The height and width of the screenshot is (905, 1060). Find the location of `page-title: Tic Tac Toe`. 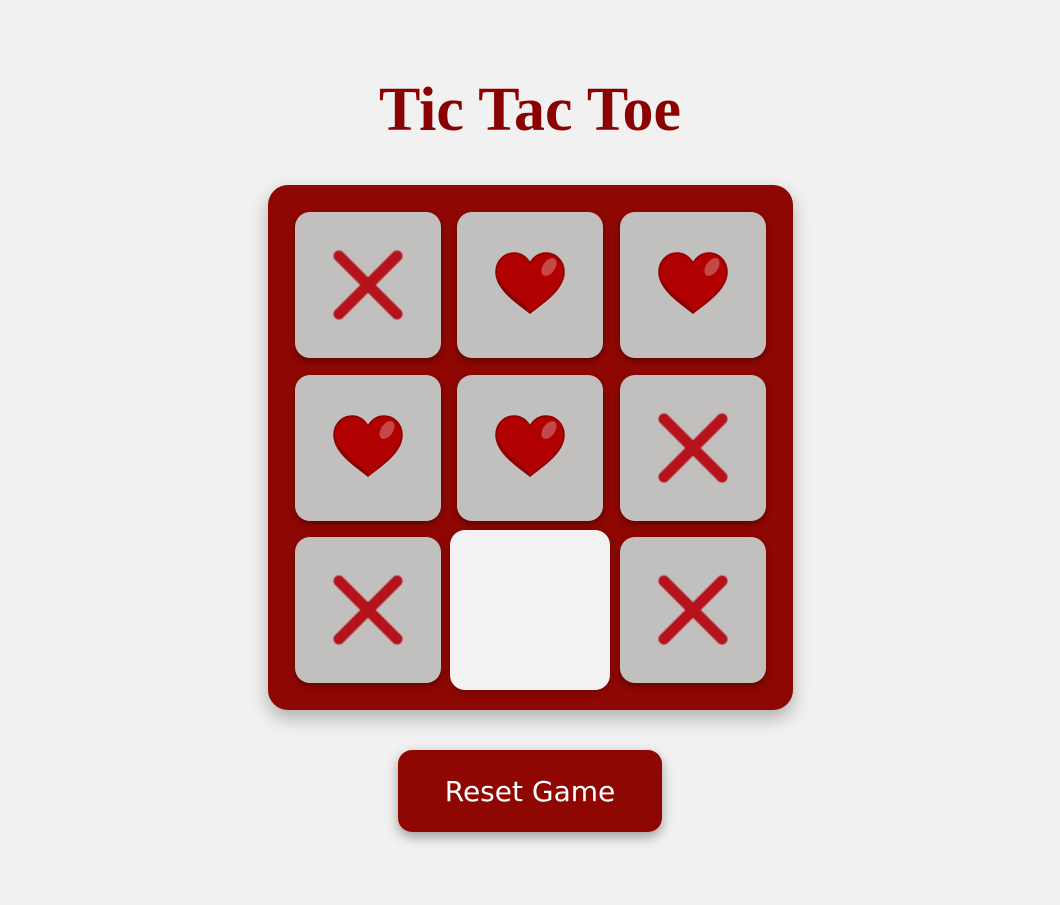

page-title: Tic Tac Toe is located at coordinates (530, 110).